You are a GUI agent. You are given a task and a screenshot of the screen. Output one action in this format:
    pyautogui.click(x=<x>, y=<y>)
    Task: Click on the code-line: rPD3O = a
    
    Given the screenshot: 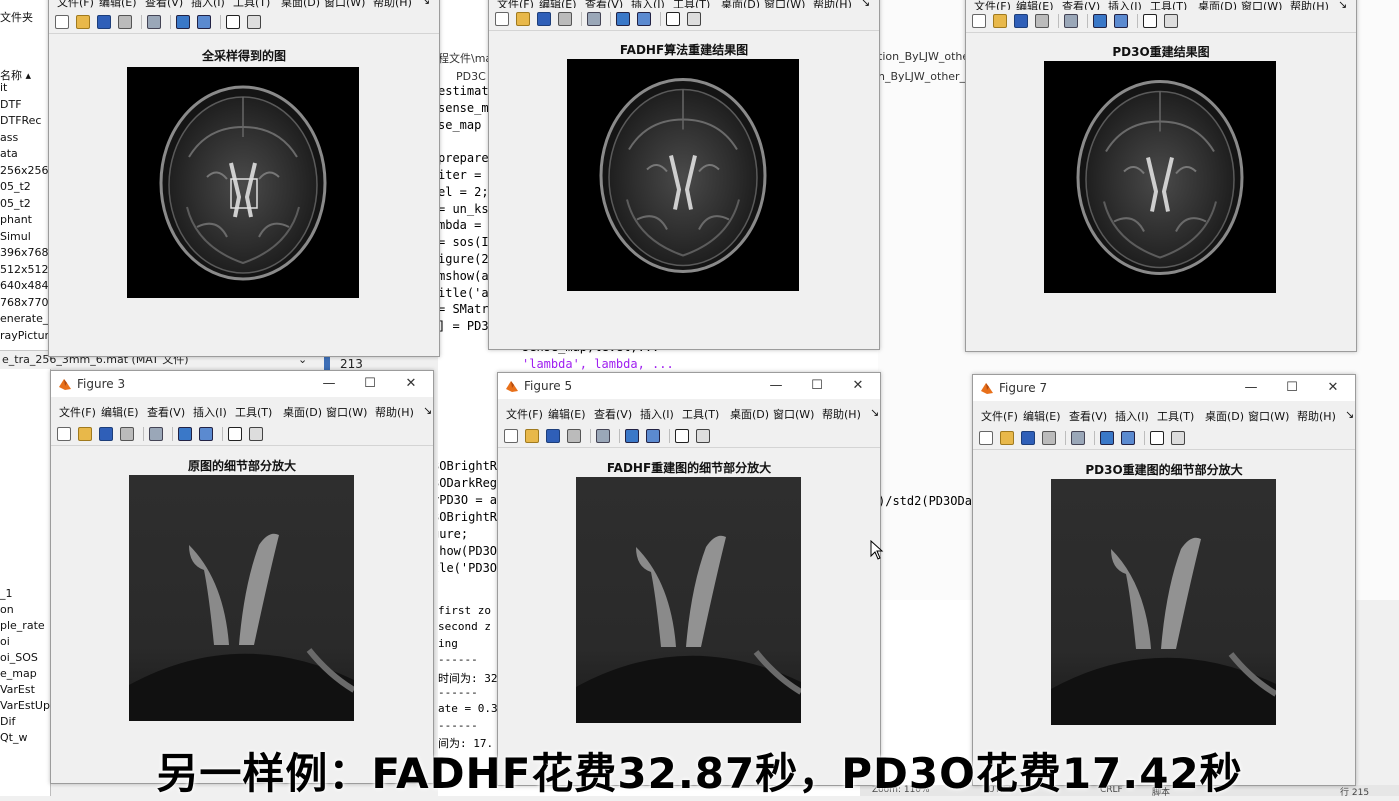 What is the action you would take?
    pyautogui.click(x=467, y=500)
    